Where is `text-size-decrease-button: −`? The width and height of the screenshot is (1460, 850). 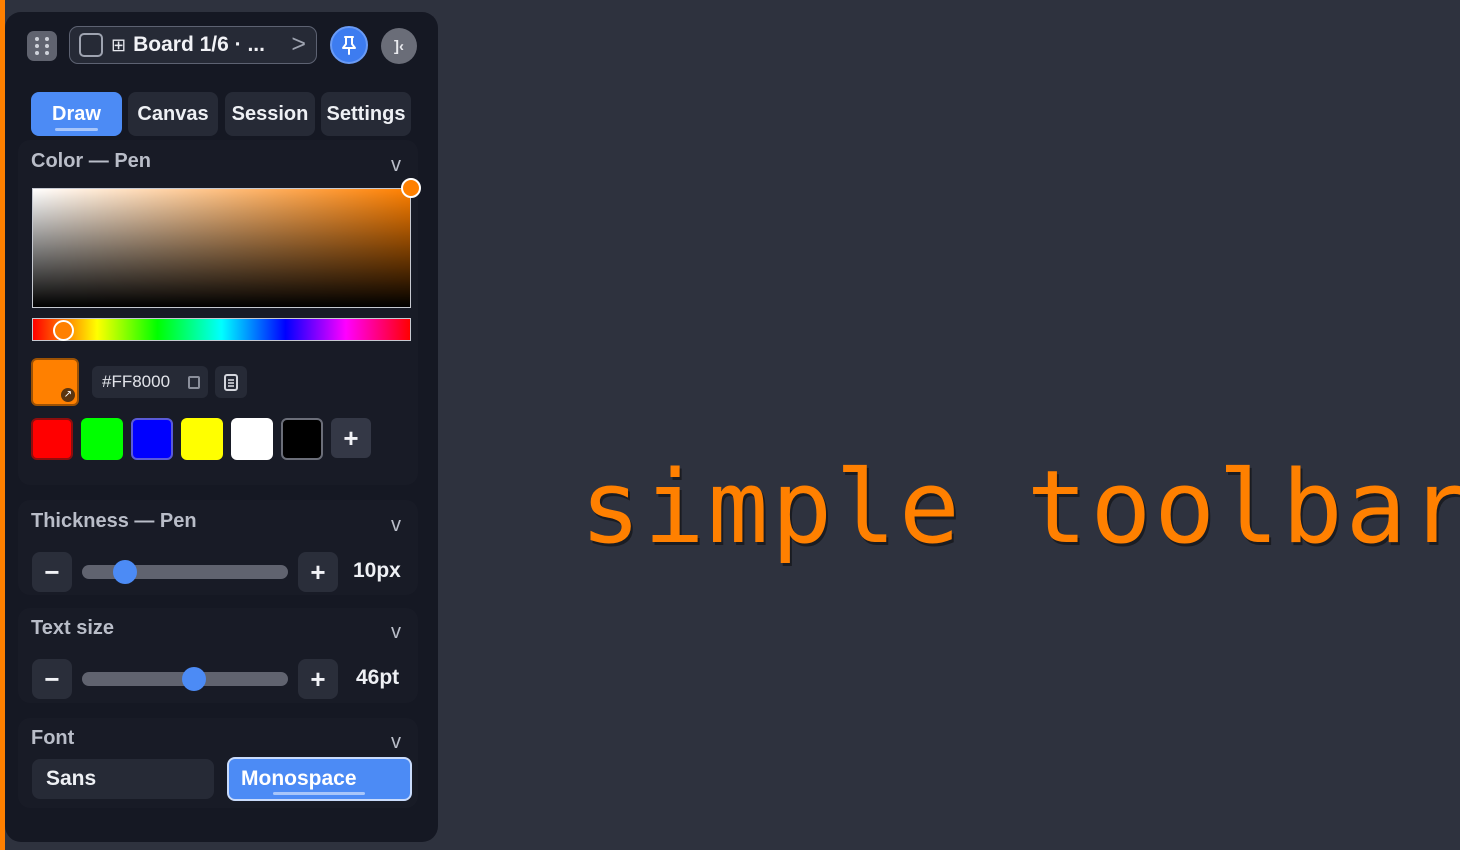
text-size-decrease-button: − is located at coordinates (52, 679).